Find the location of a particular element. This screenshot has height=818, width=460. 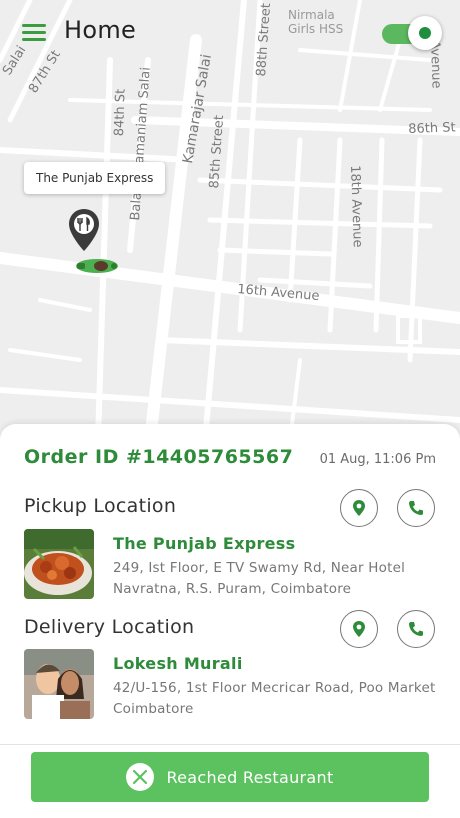

online-toggle is located at coordinates (412, 33).